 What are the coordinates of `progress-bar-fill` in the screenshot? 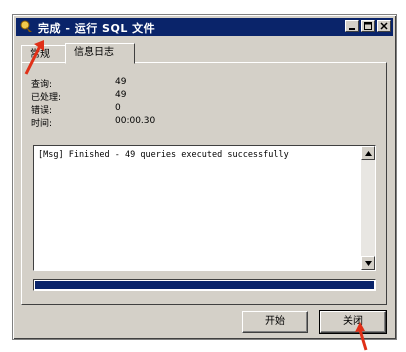 It's located at (204, 285).